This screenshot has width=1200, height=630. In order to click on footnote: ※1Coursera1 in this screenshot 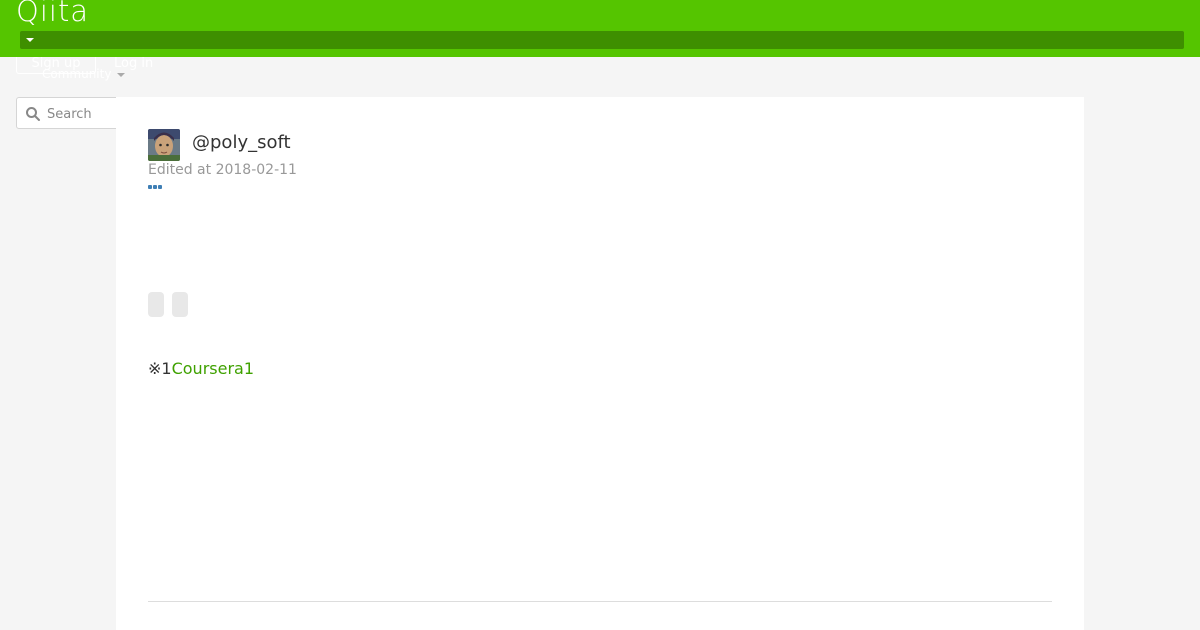, I will do `click(201, 368)`.